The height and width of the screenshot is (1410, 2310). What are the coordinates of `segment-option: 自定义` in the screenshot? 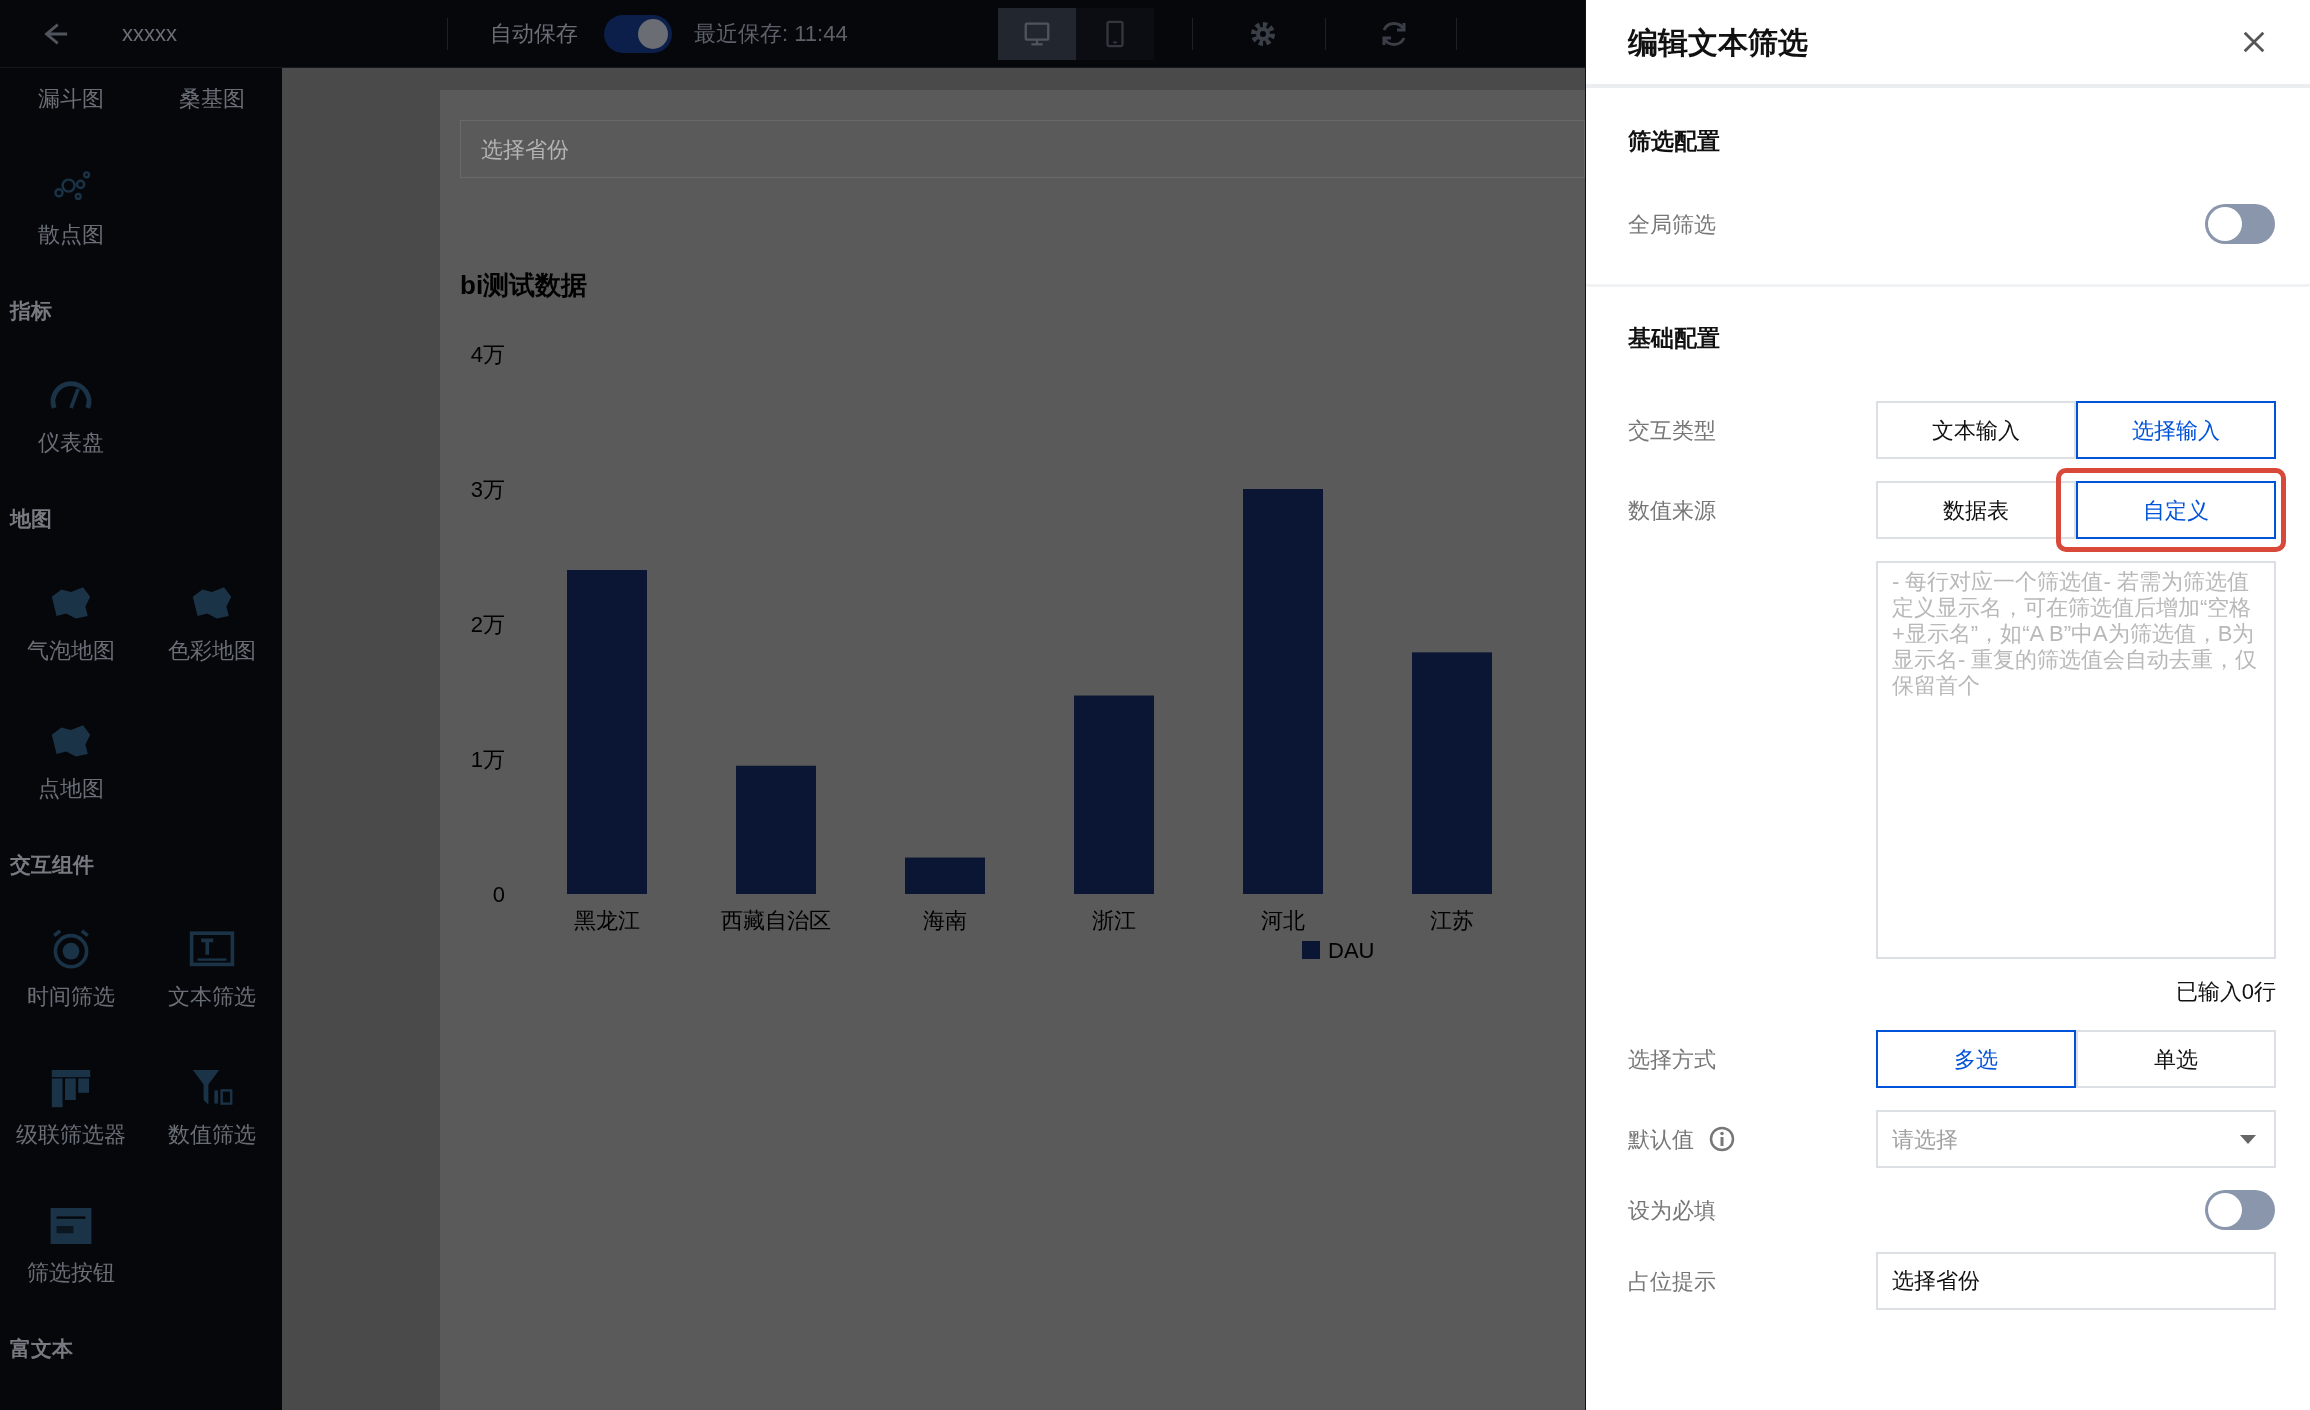 It's located at (2176, 510).